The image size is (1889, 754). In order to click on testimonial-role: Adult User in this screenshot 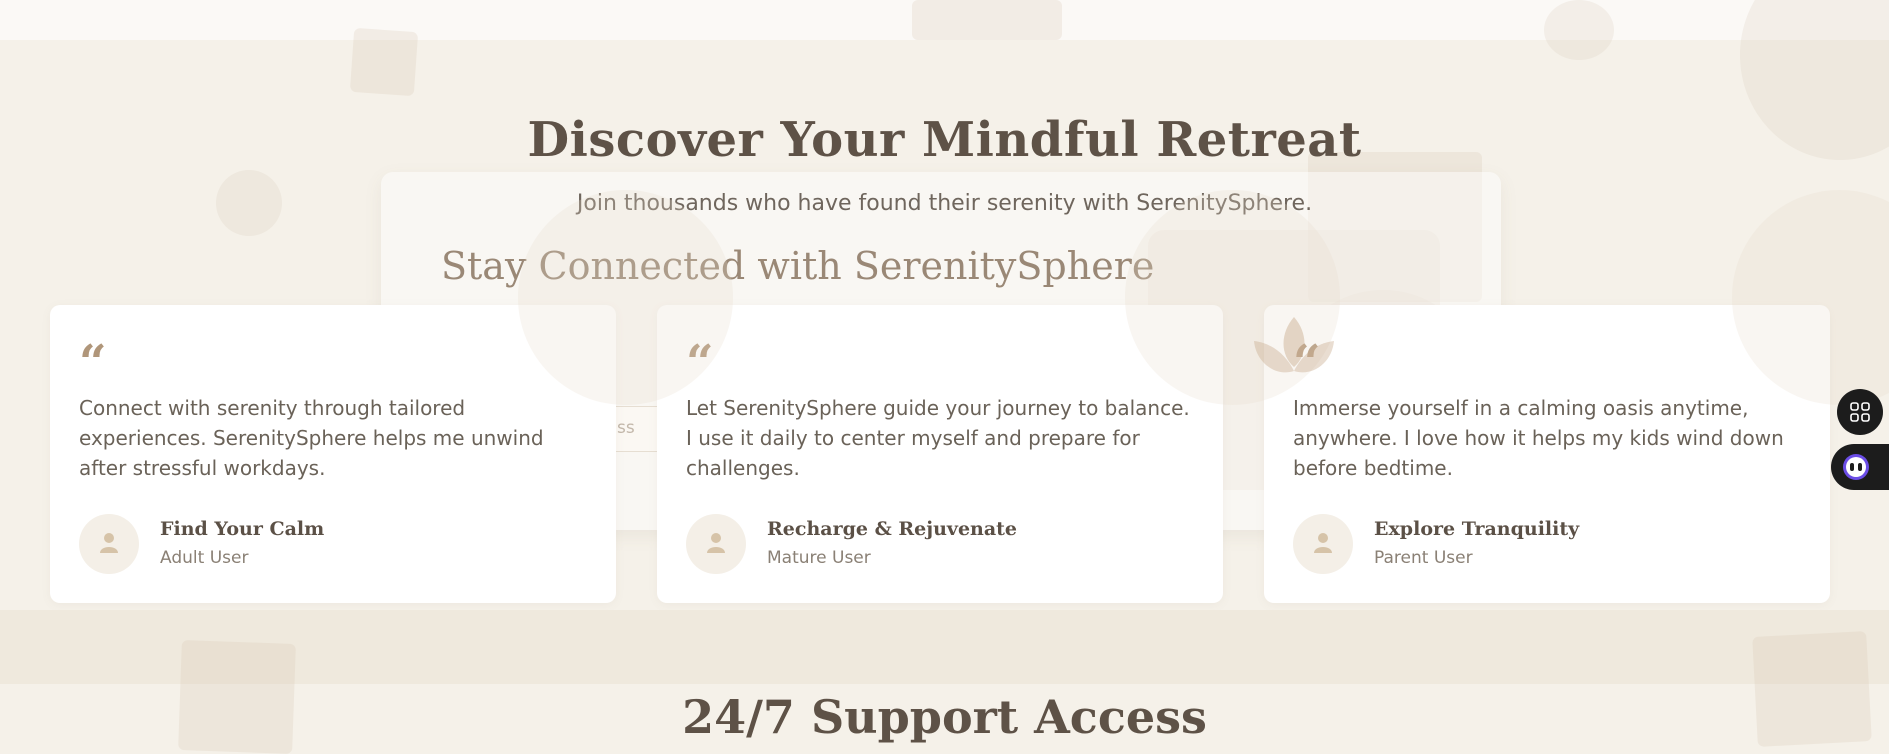, I will do `click(204, 558)`.